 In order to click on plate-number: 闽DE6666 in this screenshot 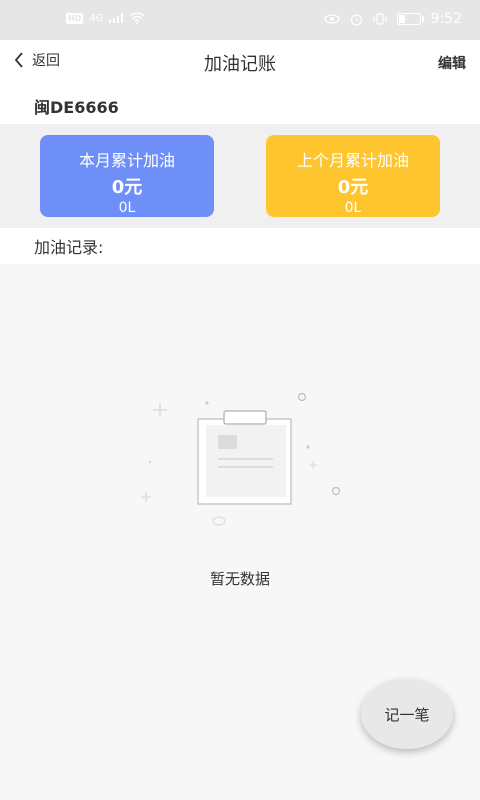, I will do `click(76, 107)`.